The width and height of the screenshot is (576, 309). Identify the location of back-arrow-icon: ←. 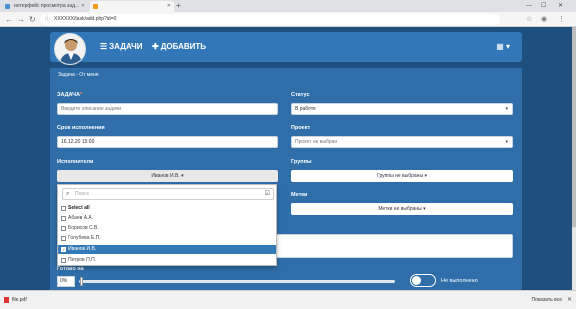
(9, 19).